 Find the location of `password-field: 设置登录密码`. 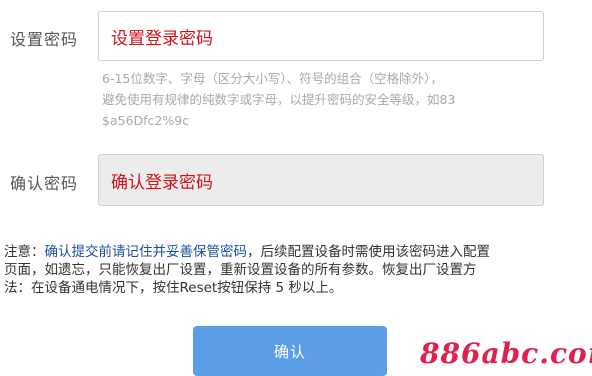

password-field: 设置登录密码 is located at coordinates (321, 36).